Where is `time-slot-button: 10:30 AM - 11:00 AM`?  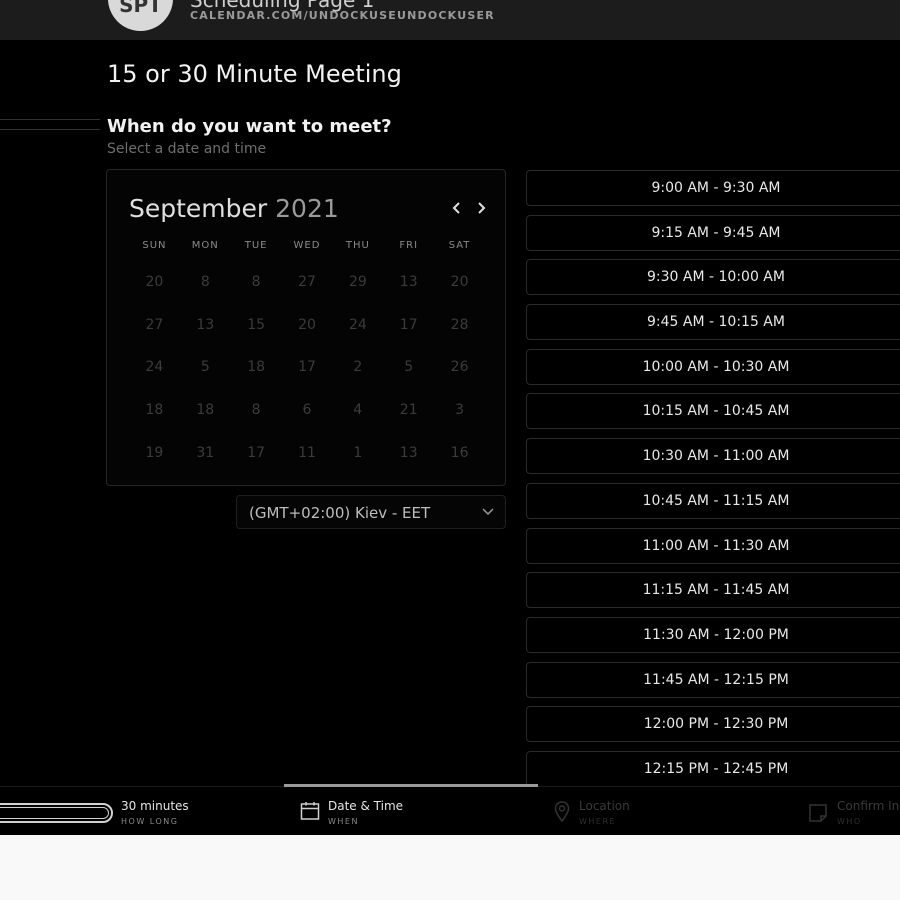
time-slot-button: 10:30 AM - 11:00 AM is located at coordinates (713, 456).